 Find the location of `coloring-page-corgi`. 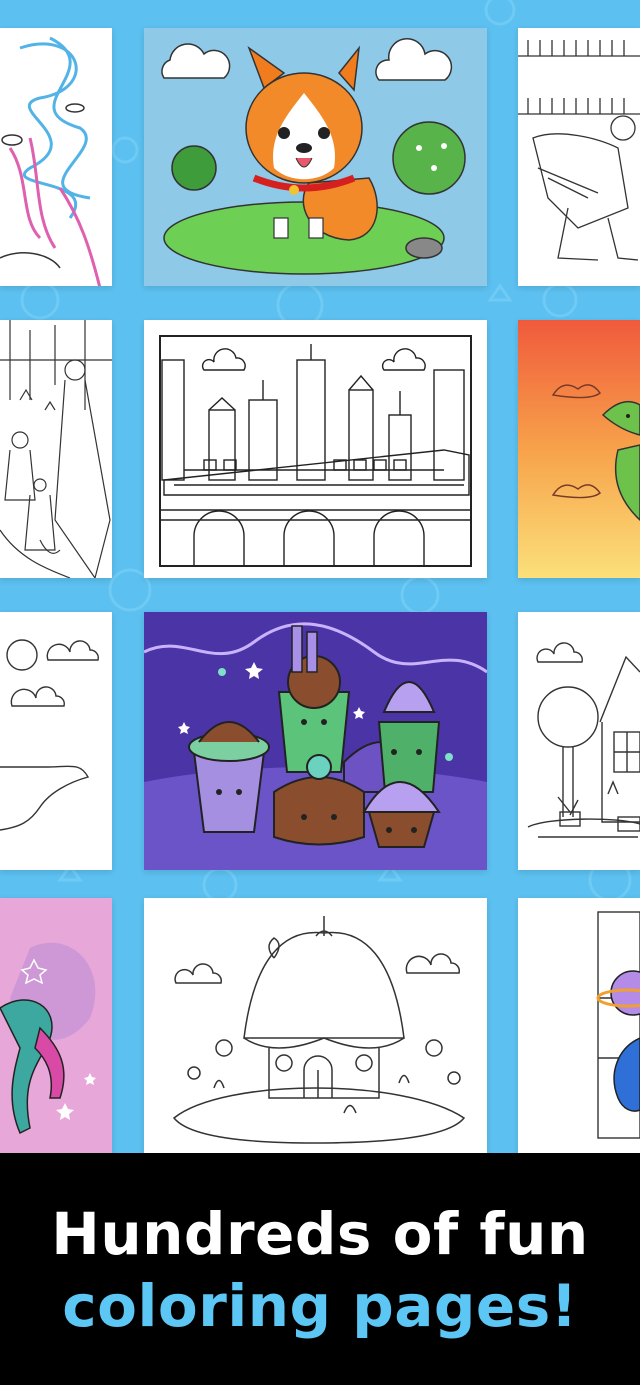

coloring-page-corgi is located at coordinates (315, 157).